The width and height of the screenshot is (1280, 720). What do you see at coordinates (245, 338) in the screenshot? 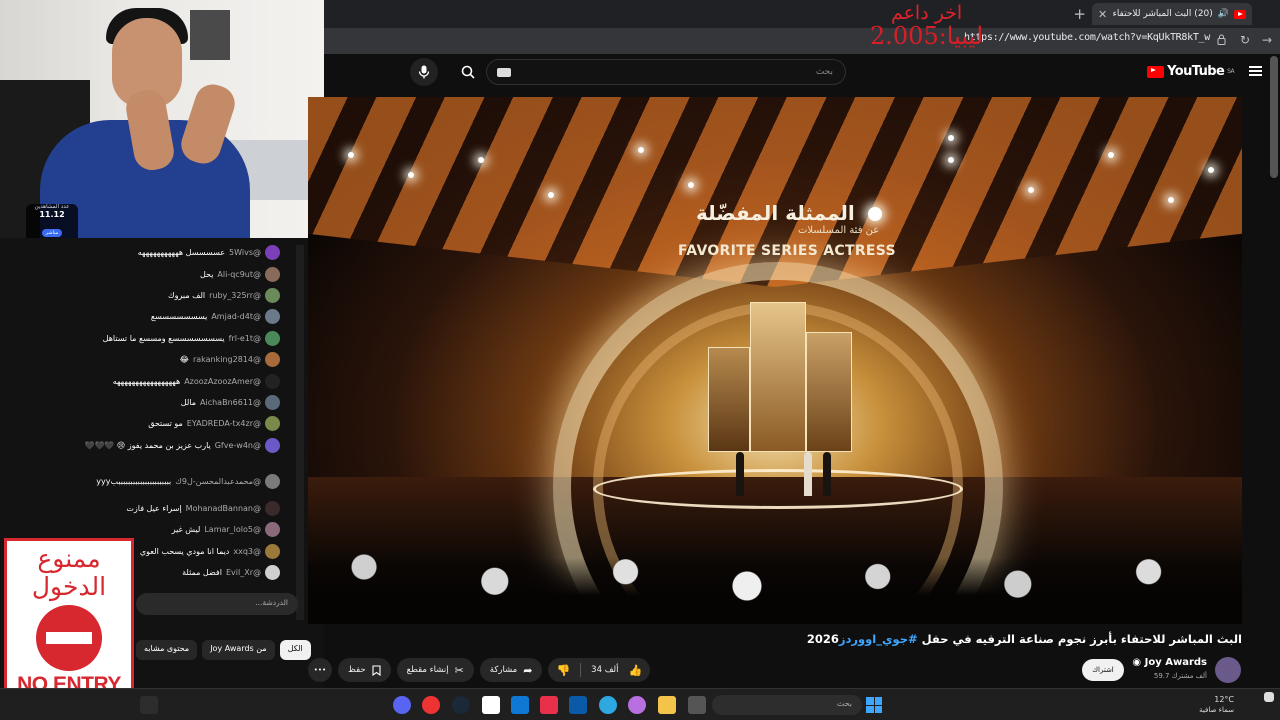
I see `chat-username: @frl-e1t` at bounding box center [245, 338].